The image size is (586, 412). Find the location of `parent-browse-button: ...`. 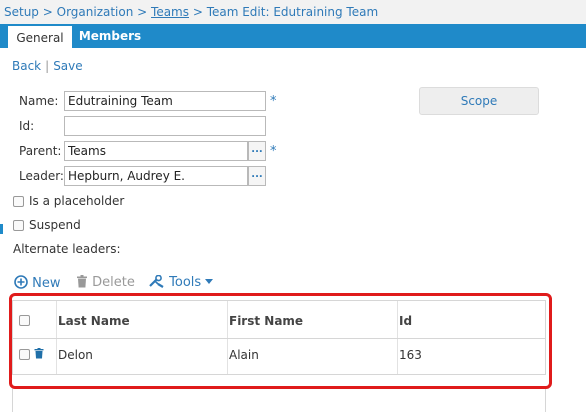

parent-browse-button: ... is located at coordinates (257, 151).